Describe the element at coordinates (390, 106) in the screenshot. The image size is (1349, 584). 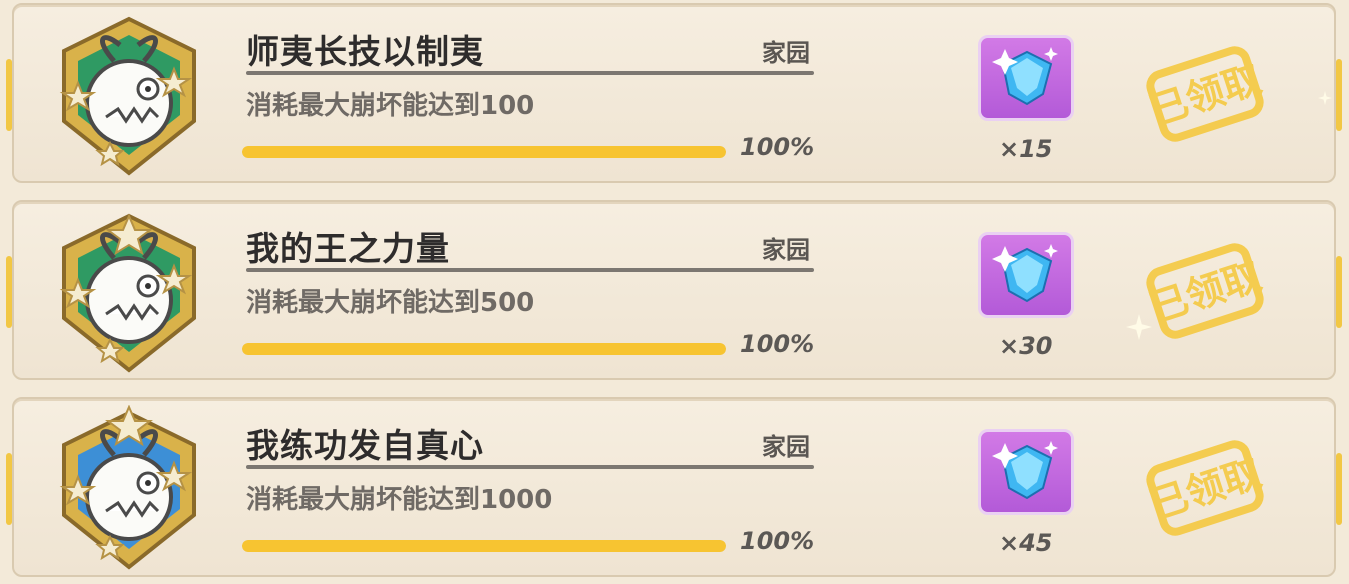
I see `achievement-description: 消耗最大崩坏能达到100` at that location.